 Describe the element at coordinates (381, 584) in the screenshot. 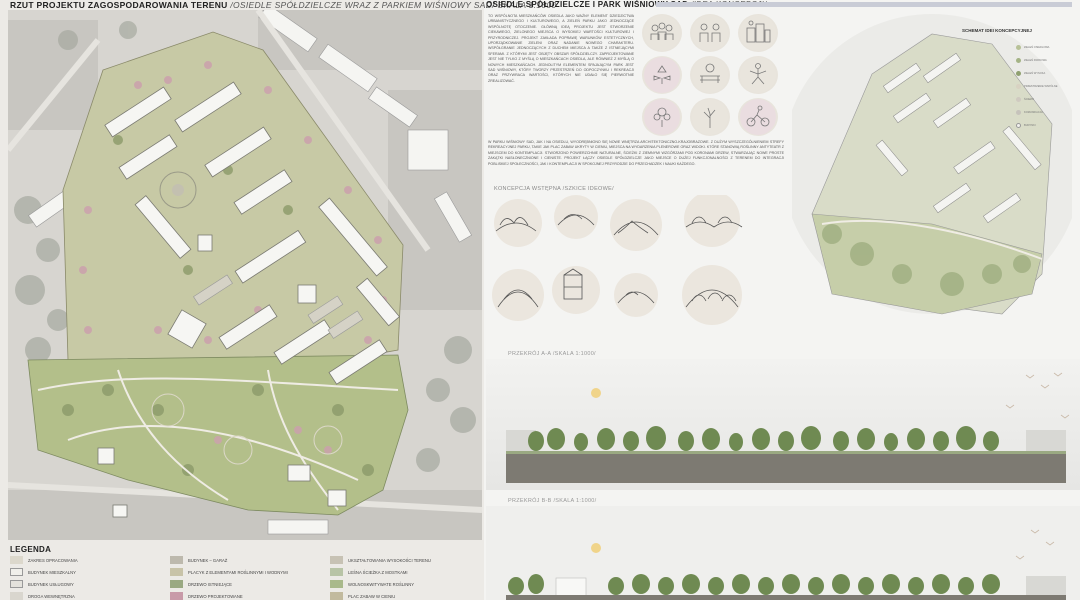

I see `legend-label: WOLNOSKWITYWATE ROŚLINNY` at that location.